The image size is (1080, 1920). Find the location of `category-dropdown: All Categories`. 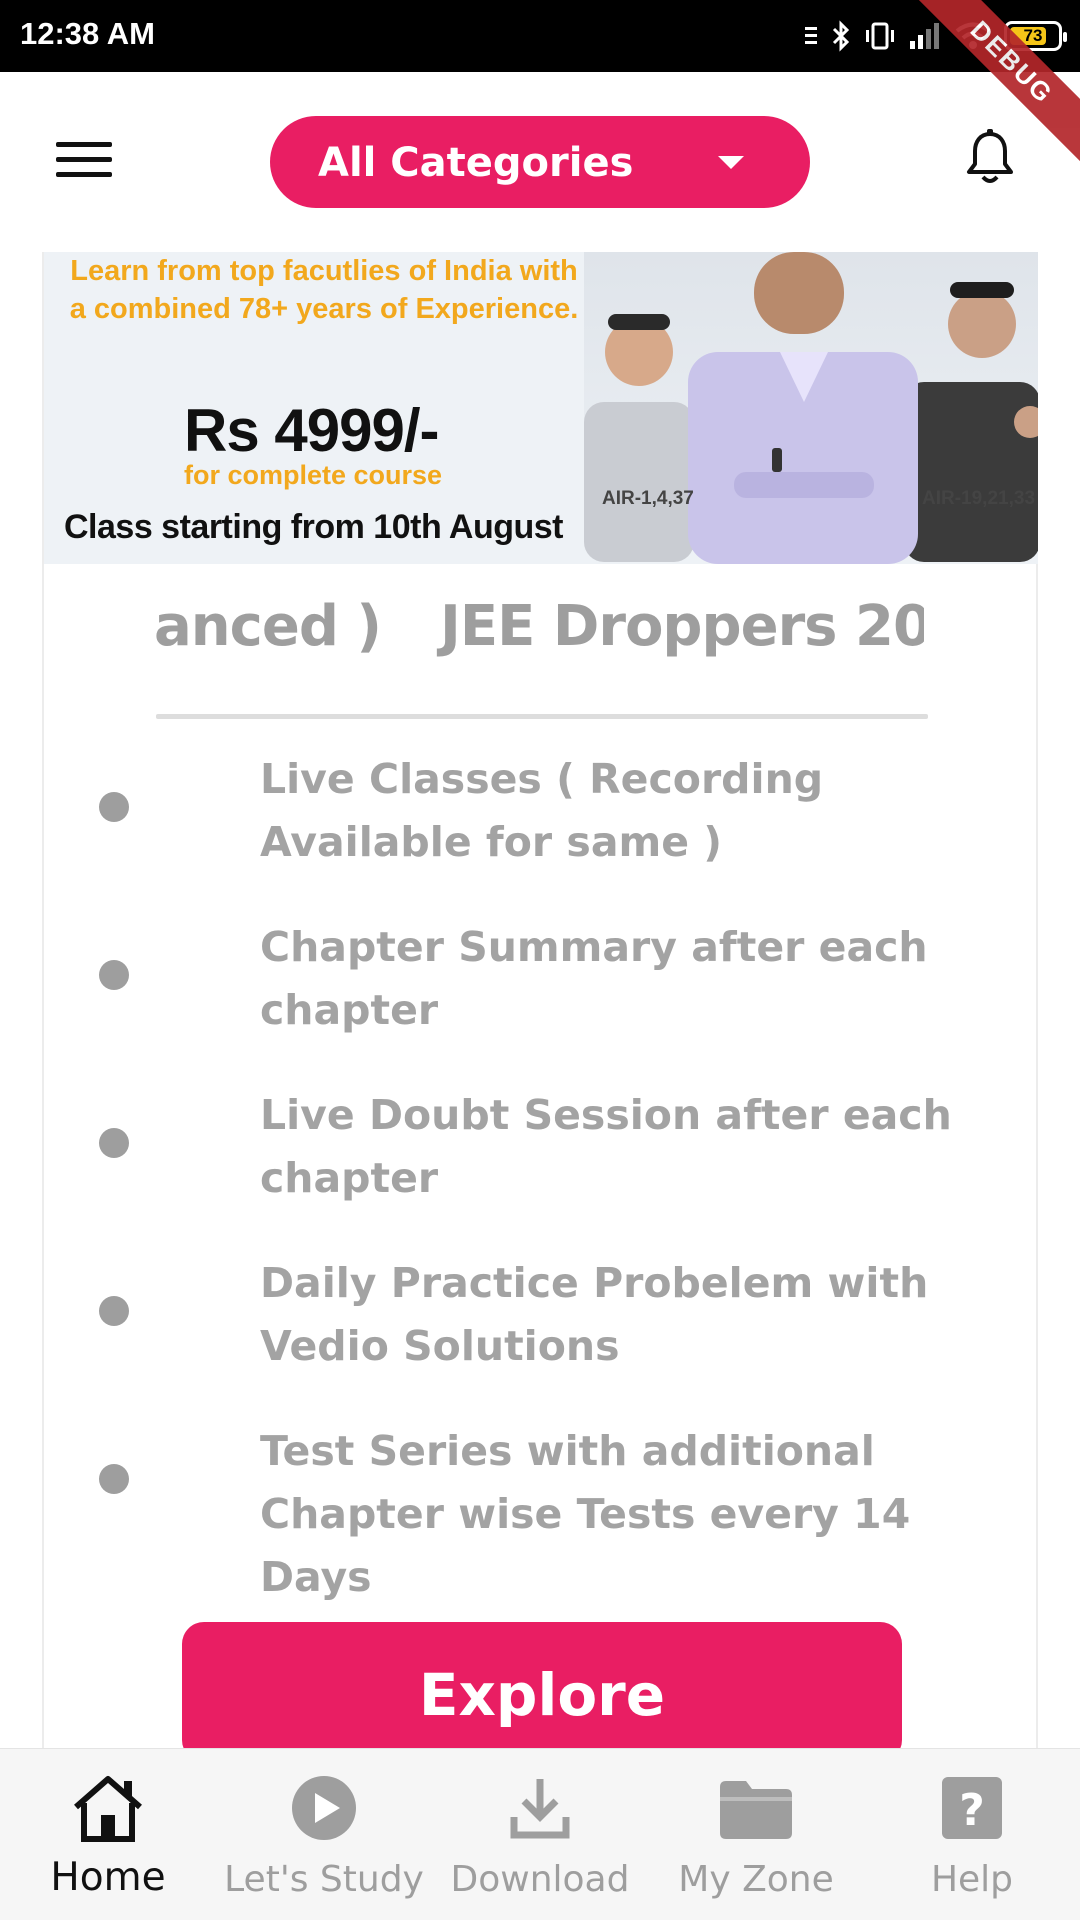

category-dropdown: All Categories is located at coordinates (540, 162).